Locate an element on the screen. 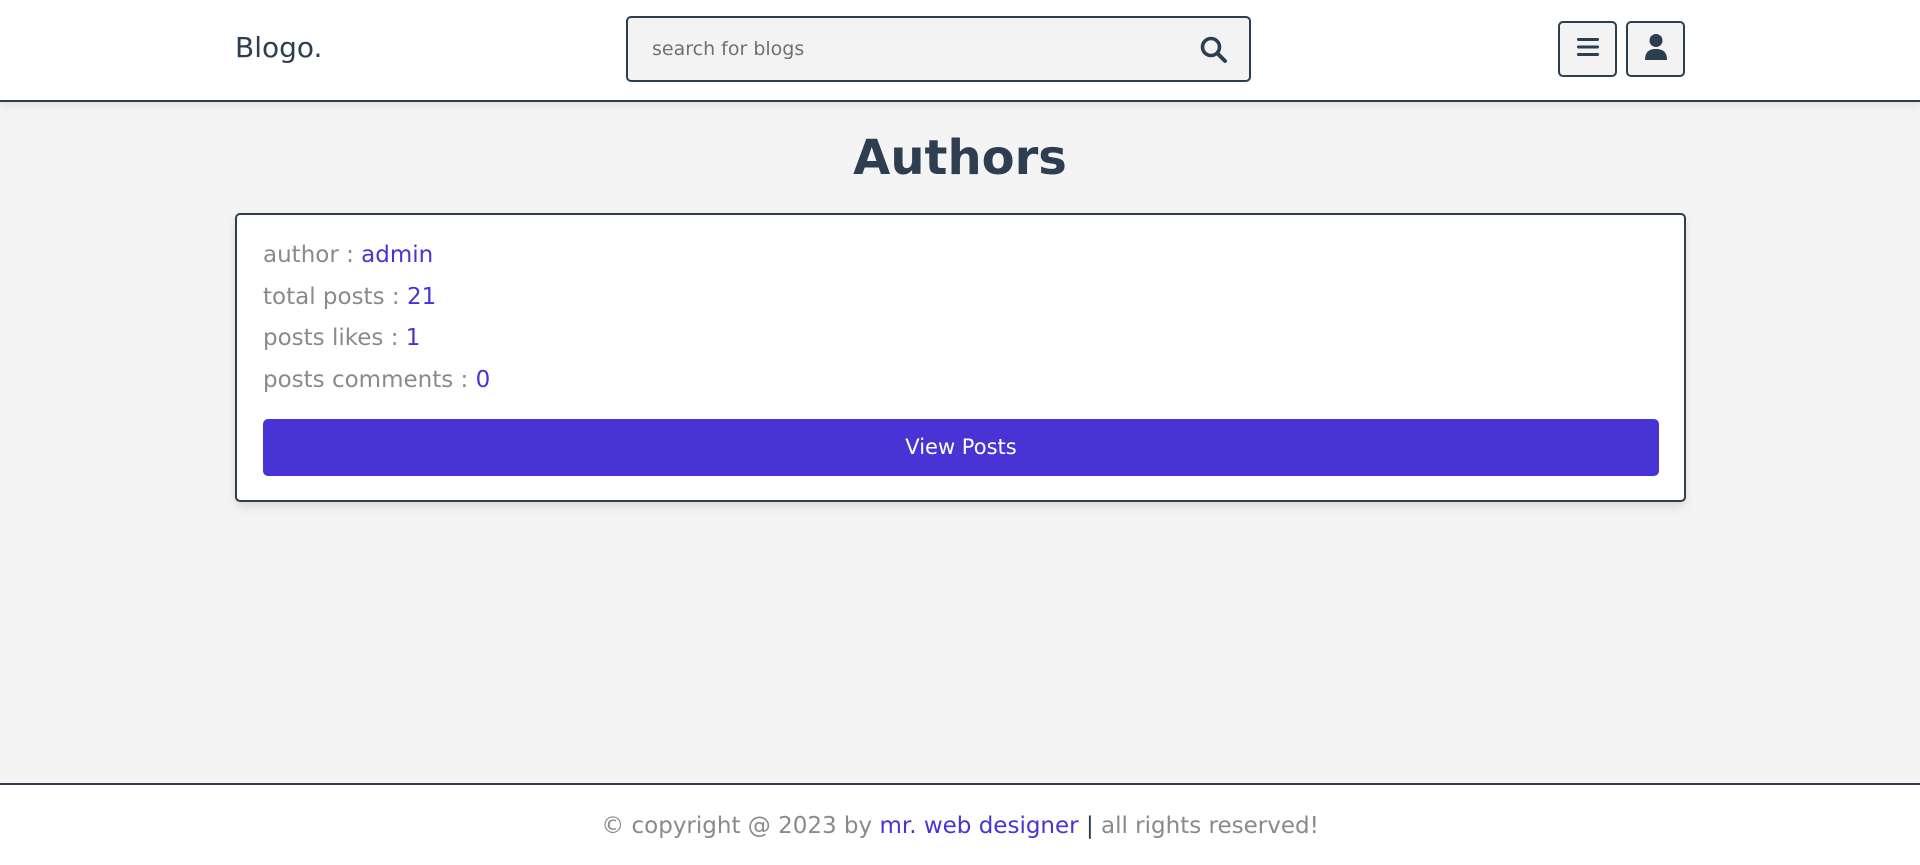 This screenshot has width=1920, height=865. search-form is located at coordinates (938, 49).